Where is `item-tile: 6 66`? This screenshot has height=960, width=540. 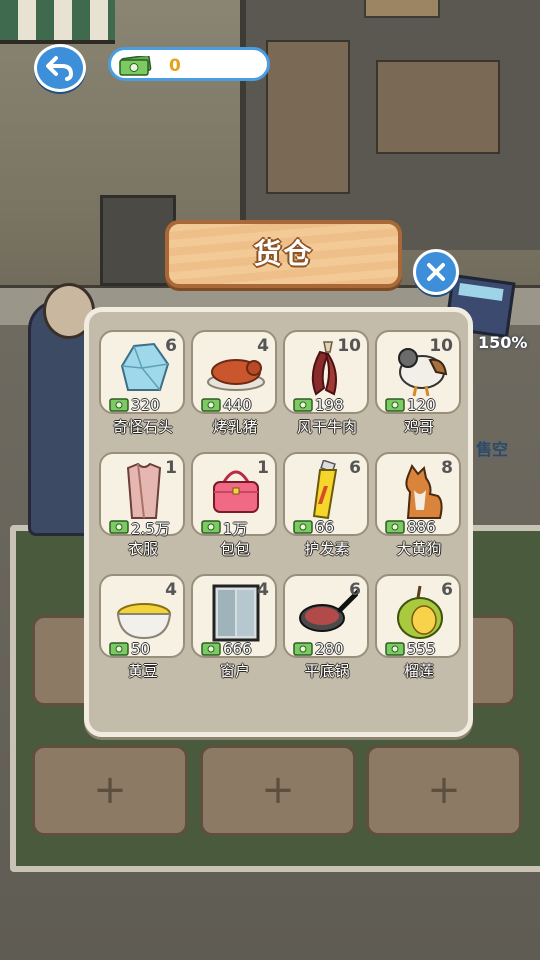
item-tile: 6 66 is located at coordinates (326, 494).